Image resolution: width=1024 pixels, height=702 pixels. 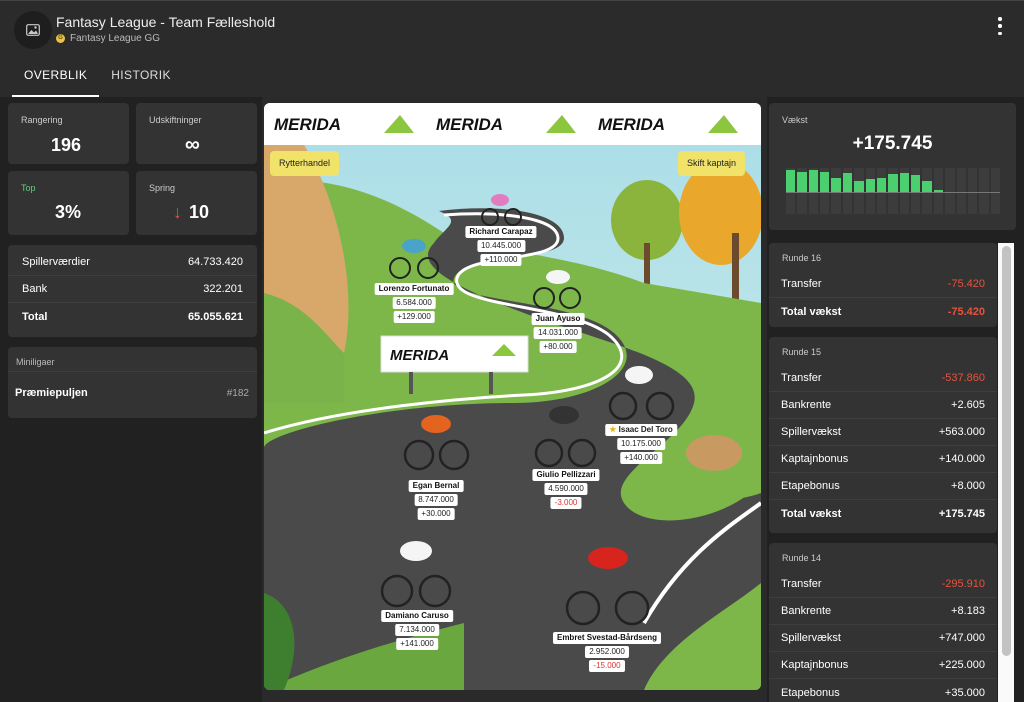 I want to click on rider-name: Giulio Pellizzari, so click(x=566, y=475).